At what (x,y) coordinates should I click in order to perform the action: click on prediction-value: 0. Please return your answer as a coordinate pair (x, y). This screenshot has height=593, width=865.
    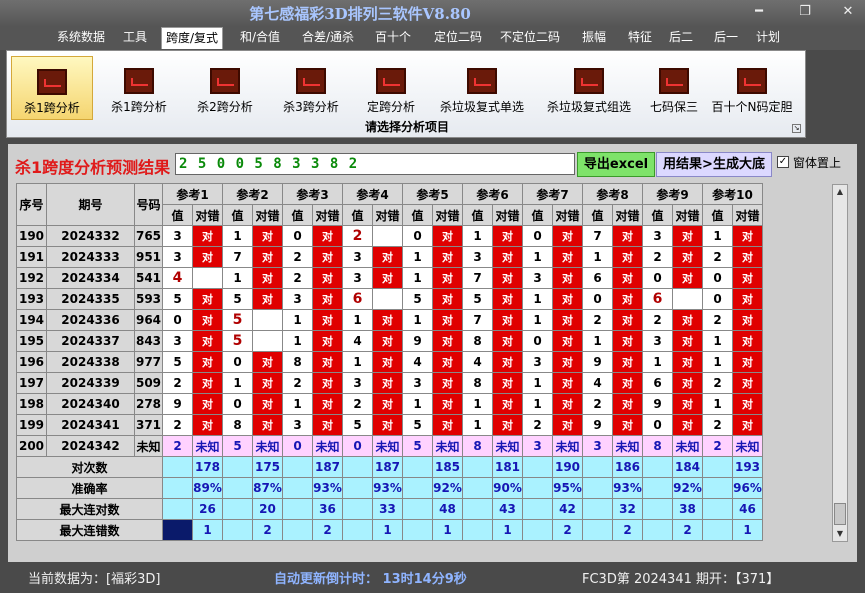
    Looking at the image, I should click on (357, 446).